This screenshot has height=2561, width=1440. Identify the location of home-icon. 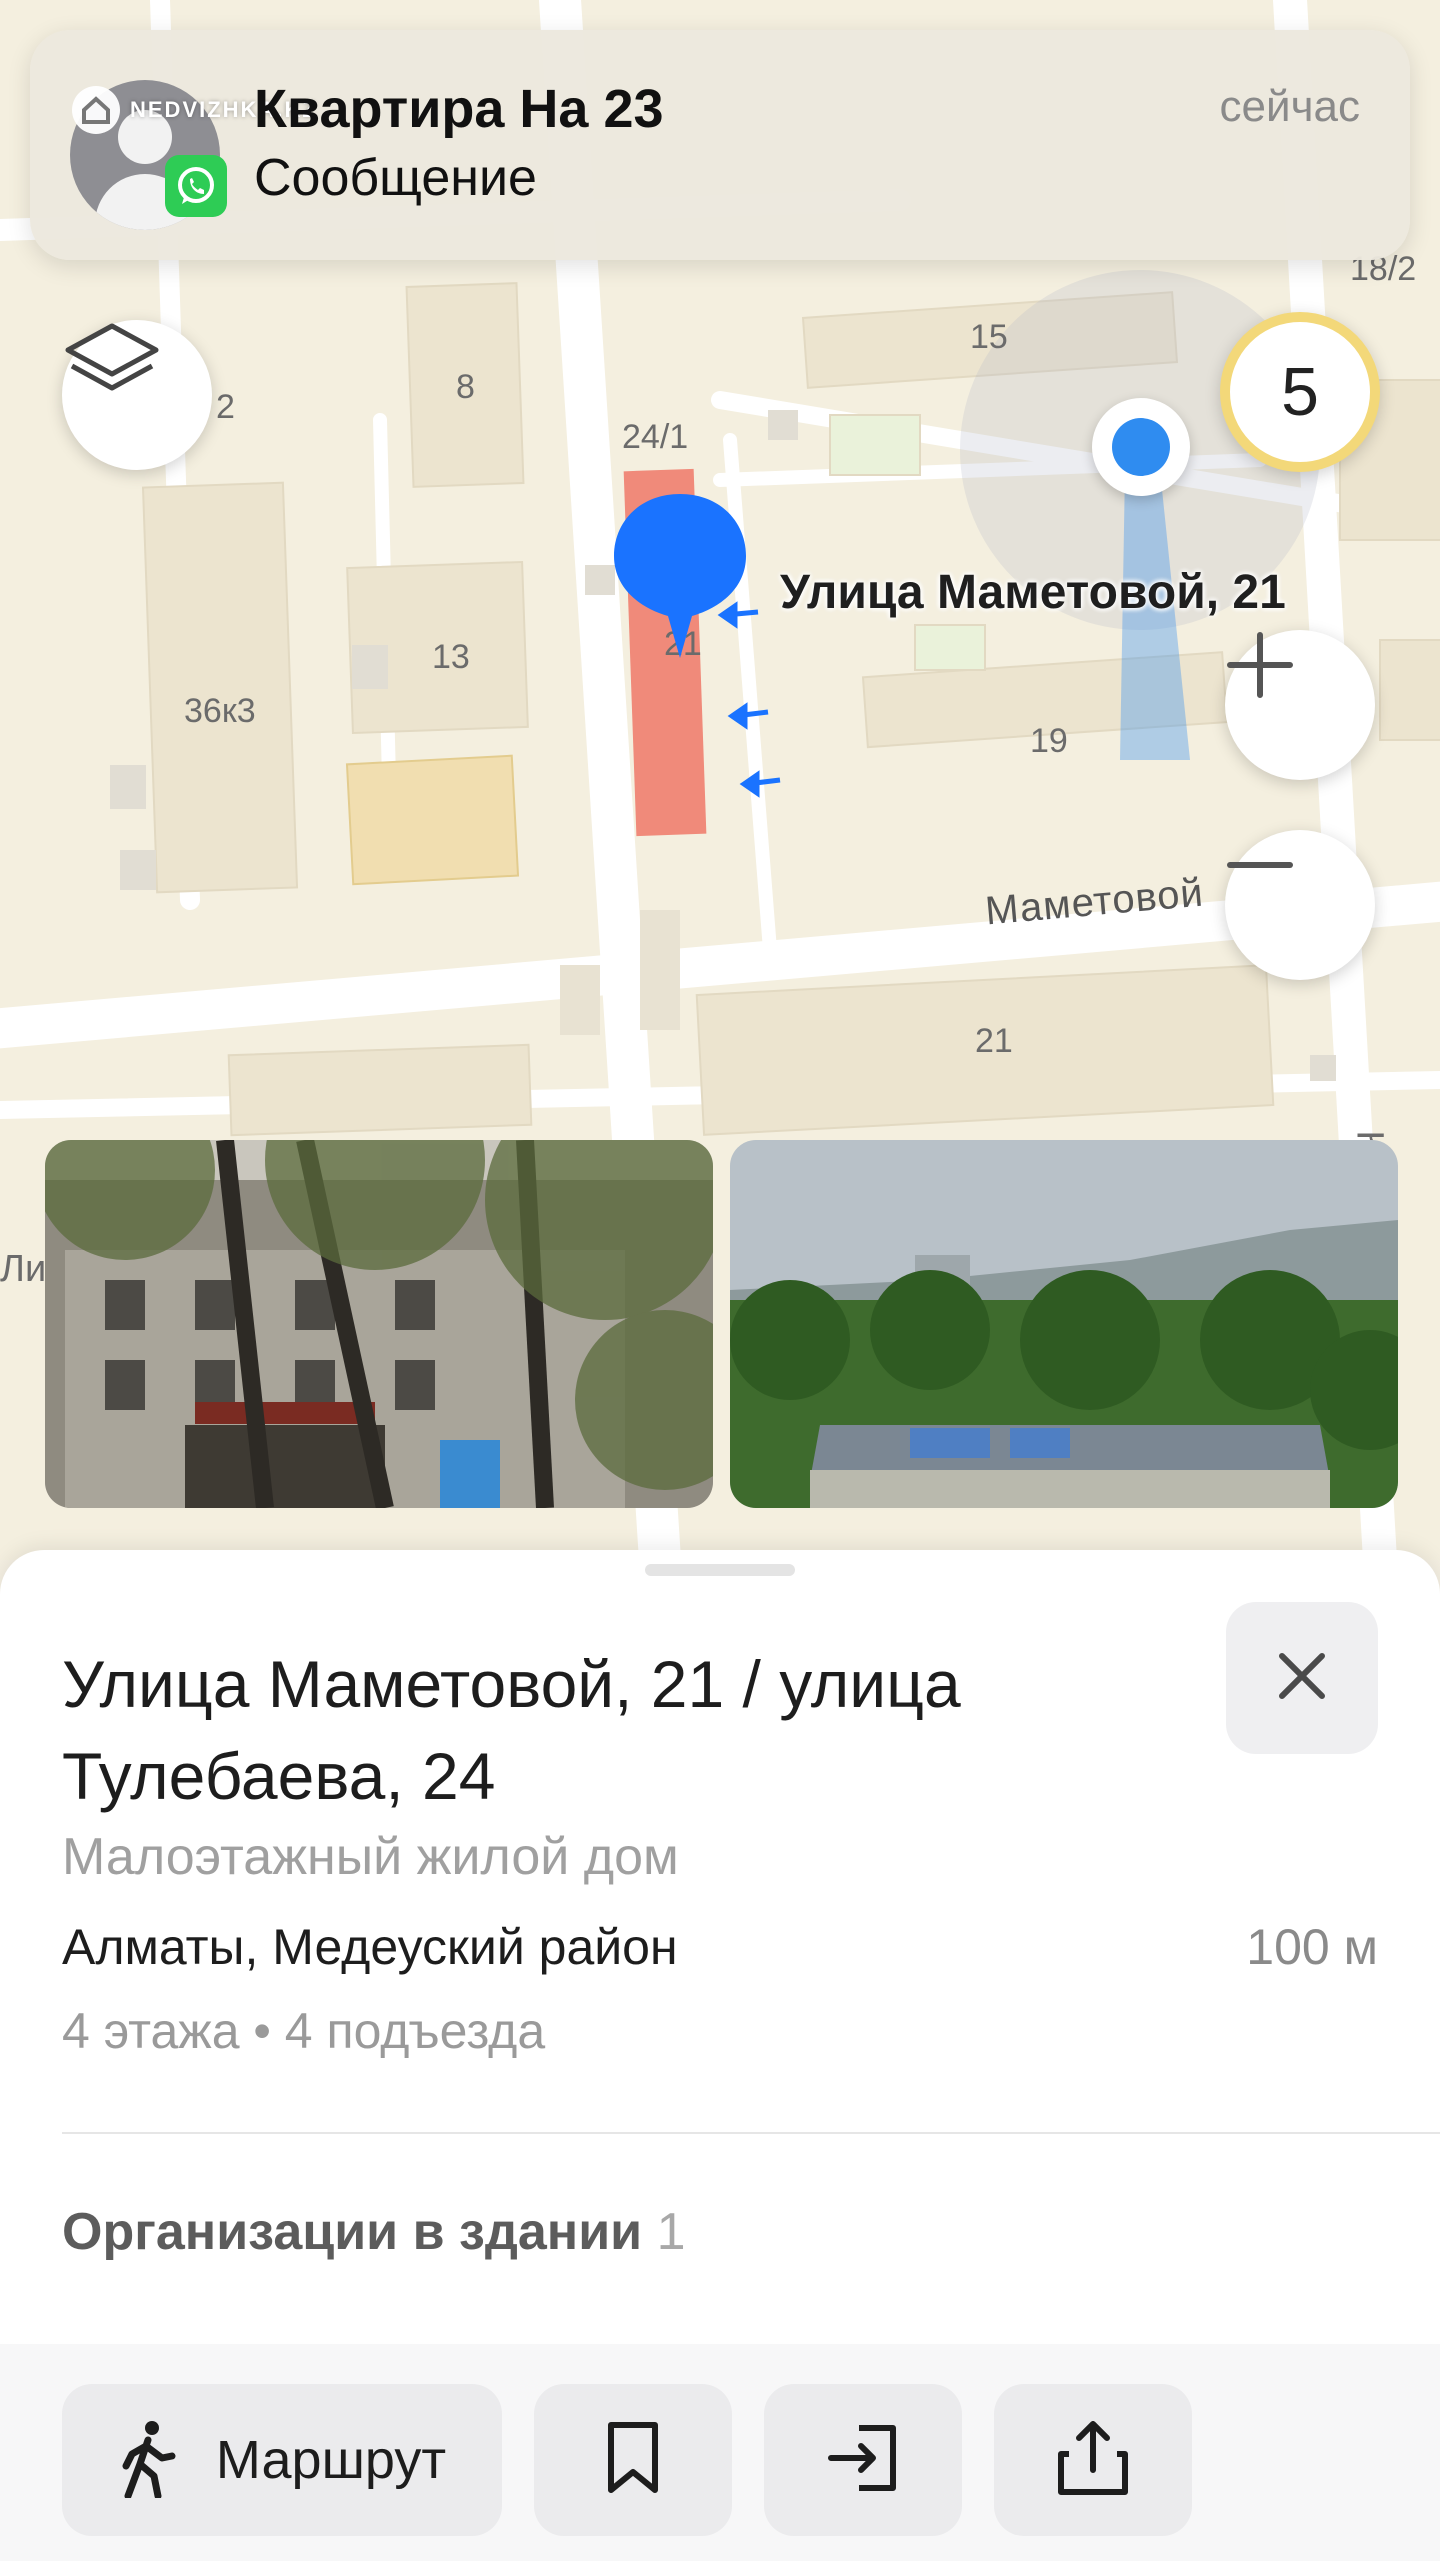
(96, 110).